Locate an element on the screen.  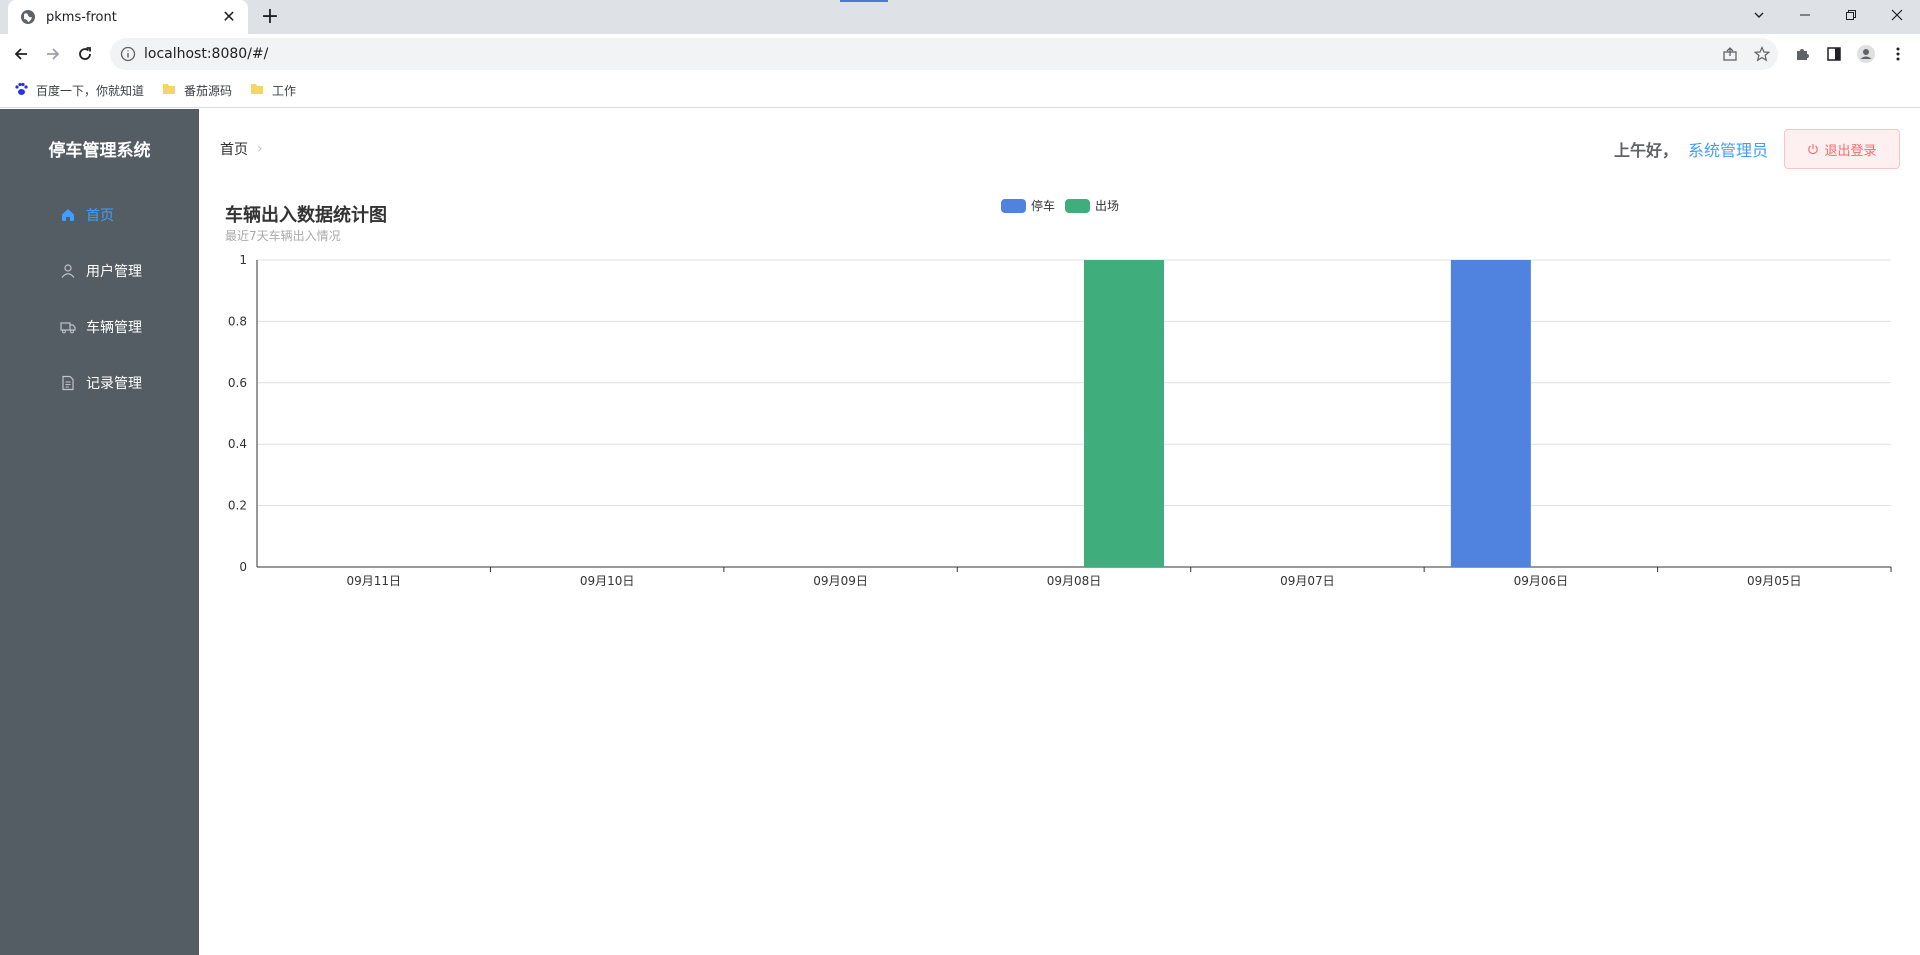
browser-tab-strip: pkms-front ✕ + is located at coordinates (960, 17).